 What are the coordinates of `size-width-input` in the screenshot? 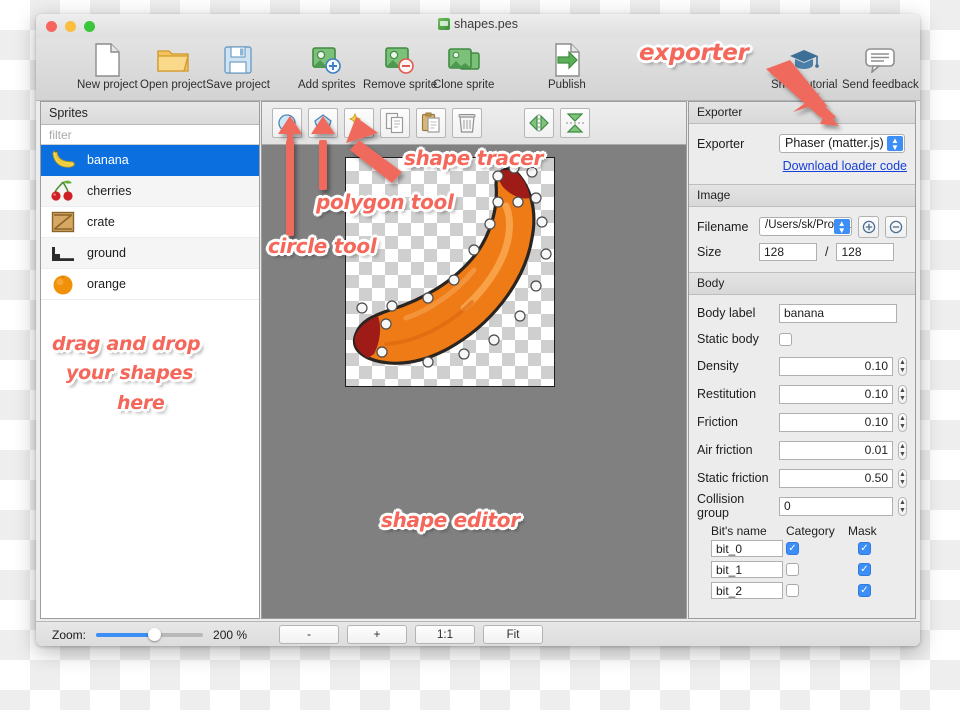 It's located at (788, 251).